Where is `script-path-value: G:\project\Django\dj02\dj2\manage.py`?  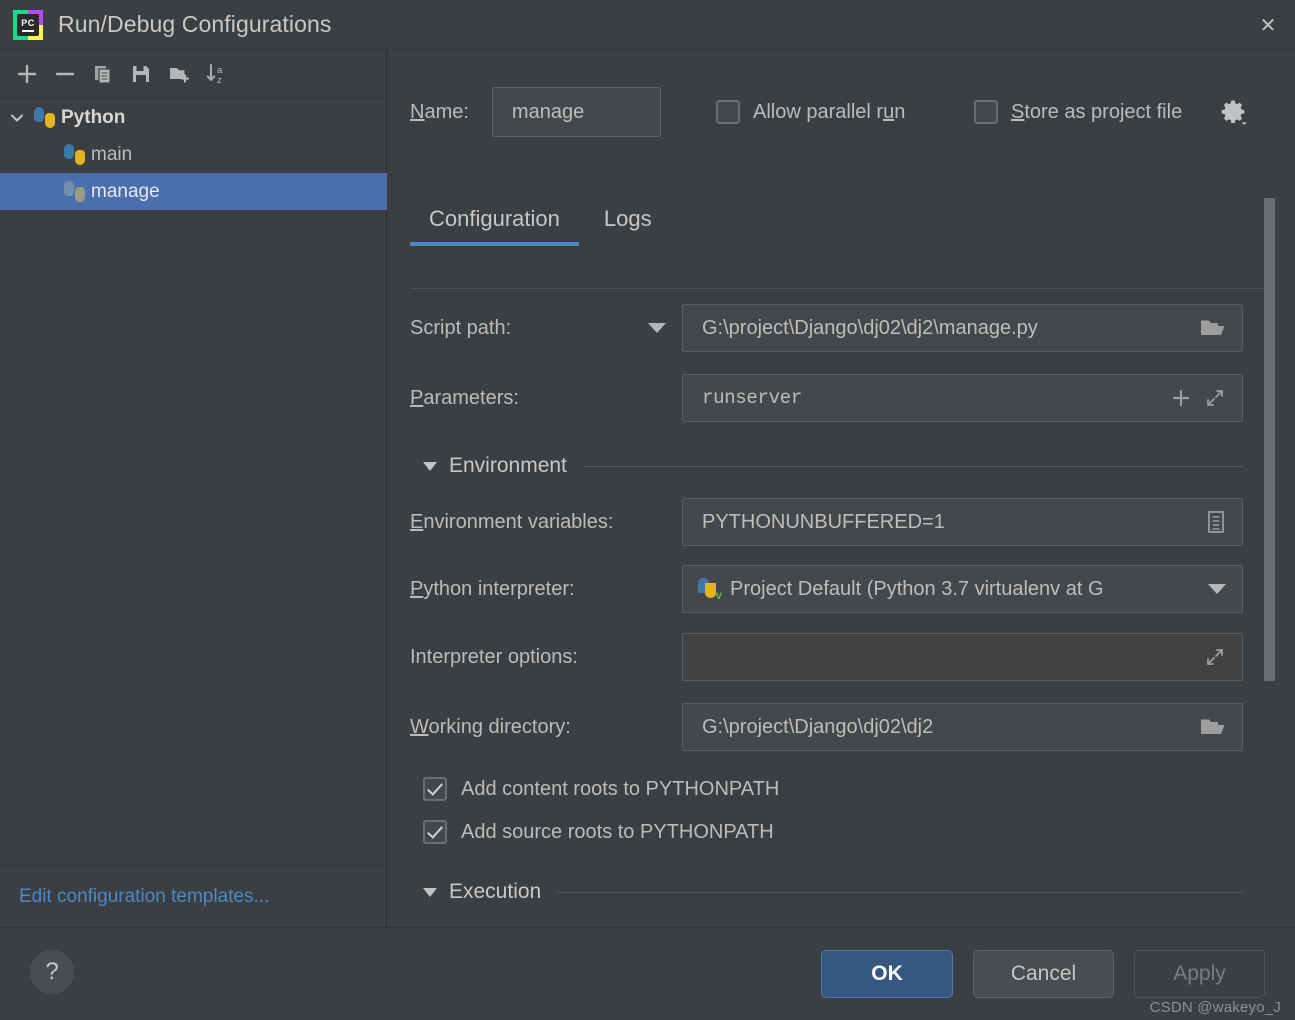
script-path-value: G:\project\Django\dj02\dj2\manage.py is located at coordinates (870, 327).